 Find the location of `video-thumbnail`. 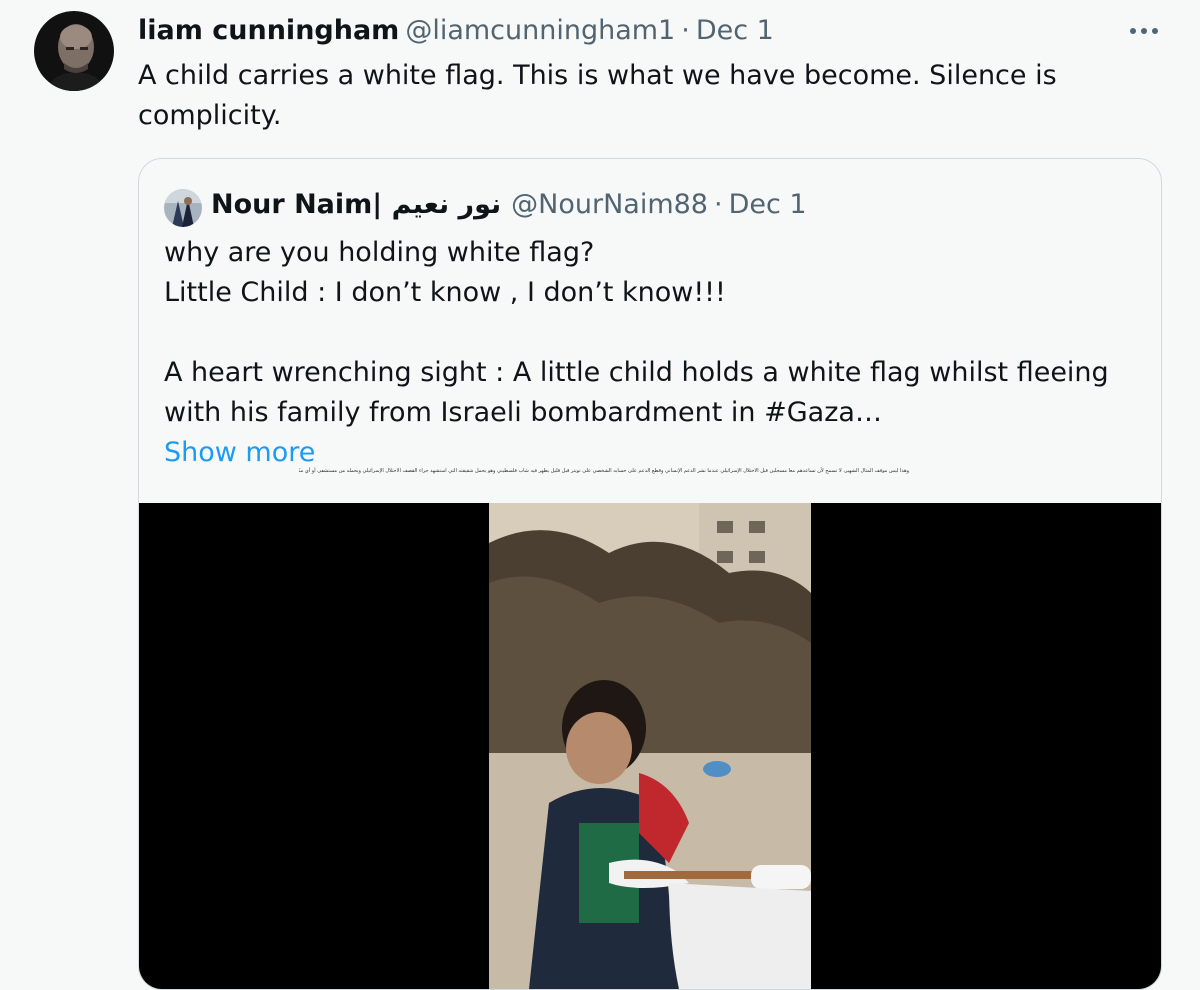

video-thumbnail is located at coordinates (650, 746).